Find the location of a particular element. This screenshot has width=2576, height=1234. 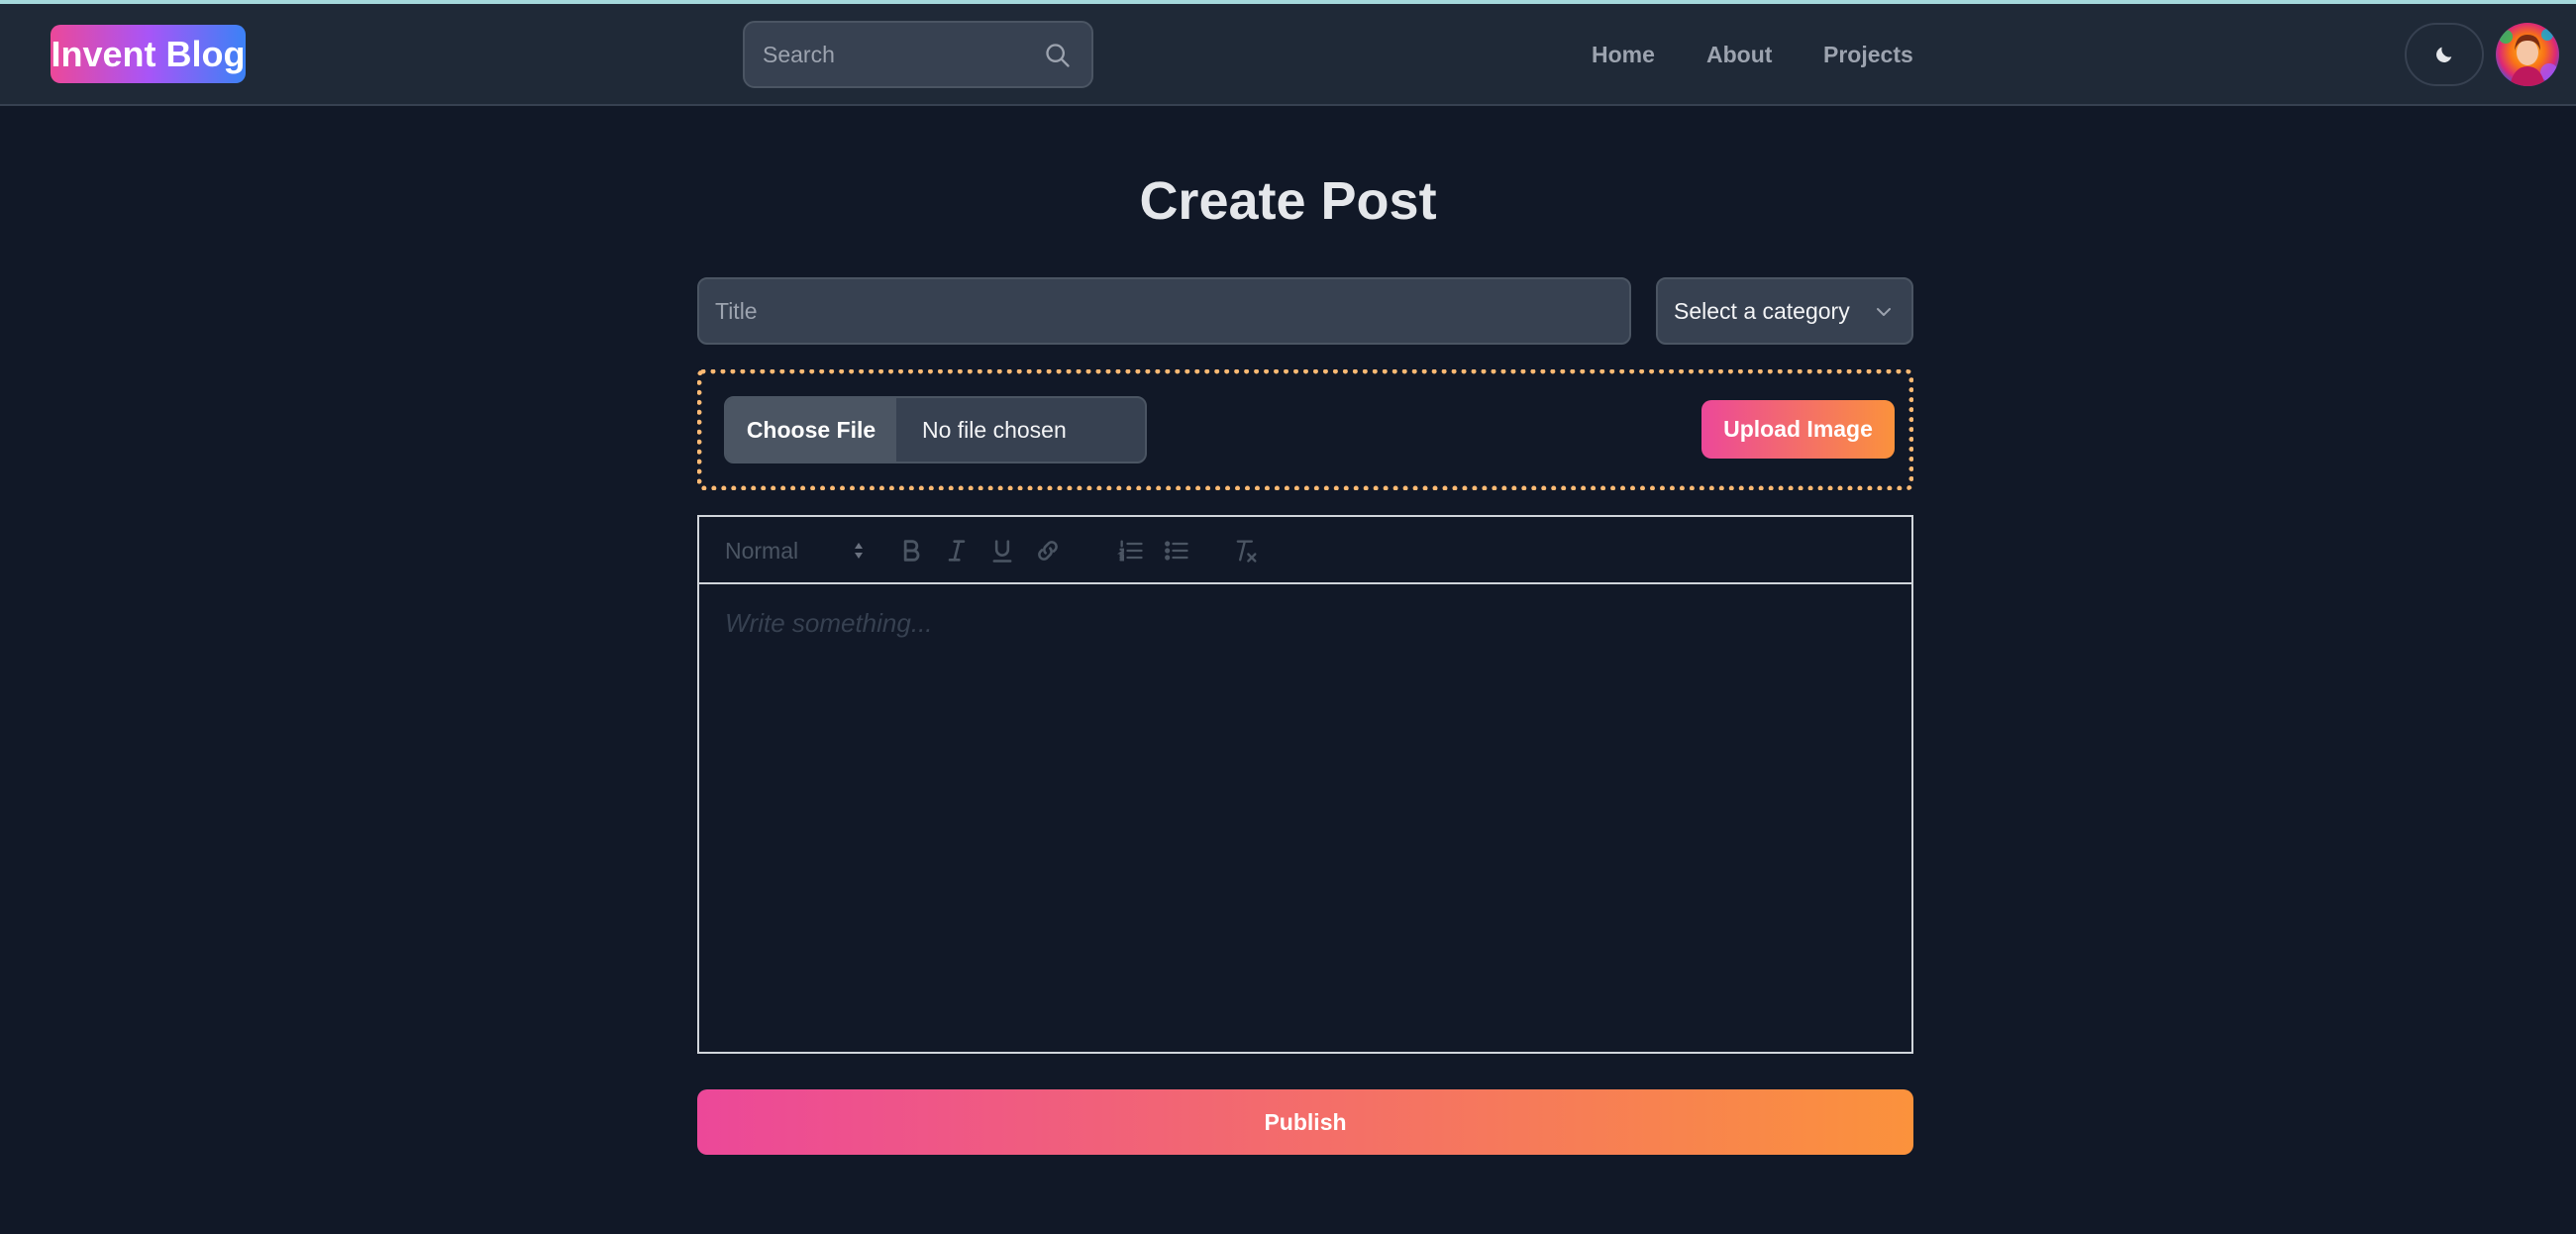

moon-icon is located at coordinates (2444, 55).